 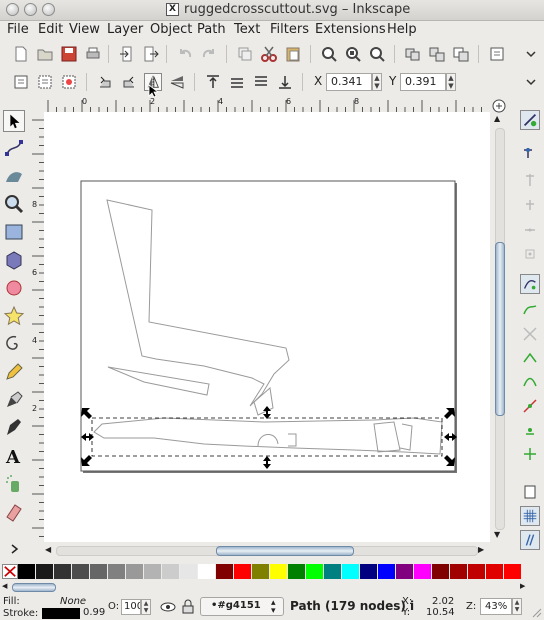 I want to click on x-coordinate-spinner: ▲ ▼, so click(x=377, y=82).